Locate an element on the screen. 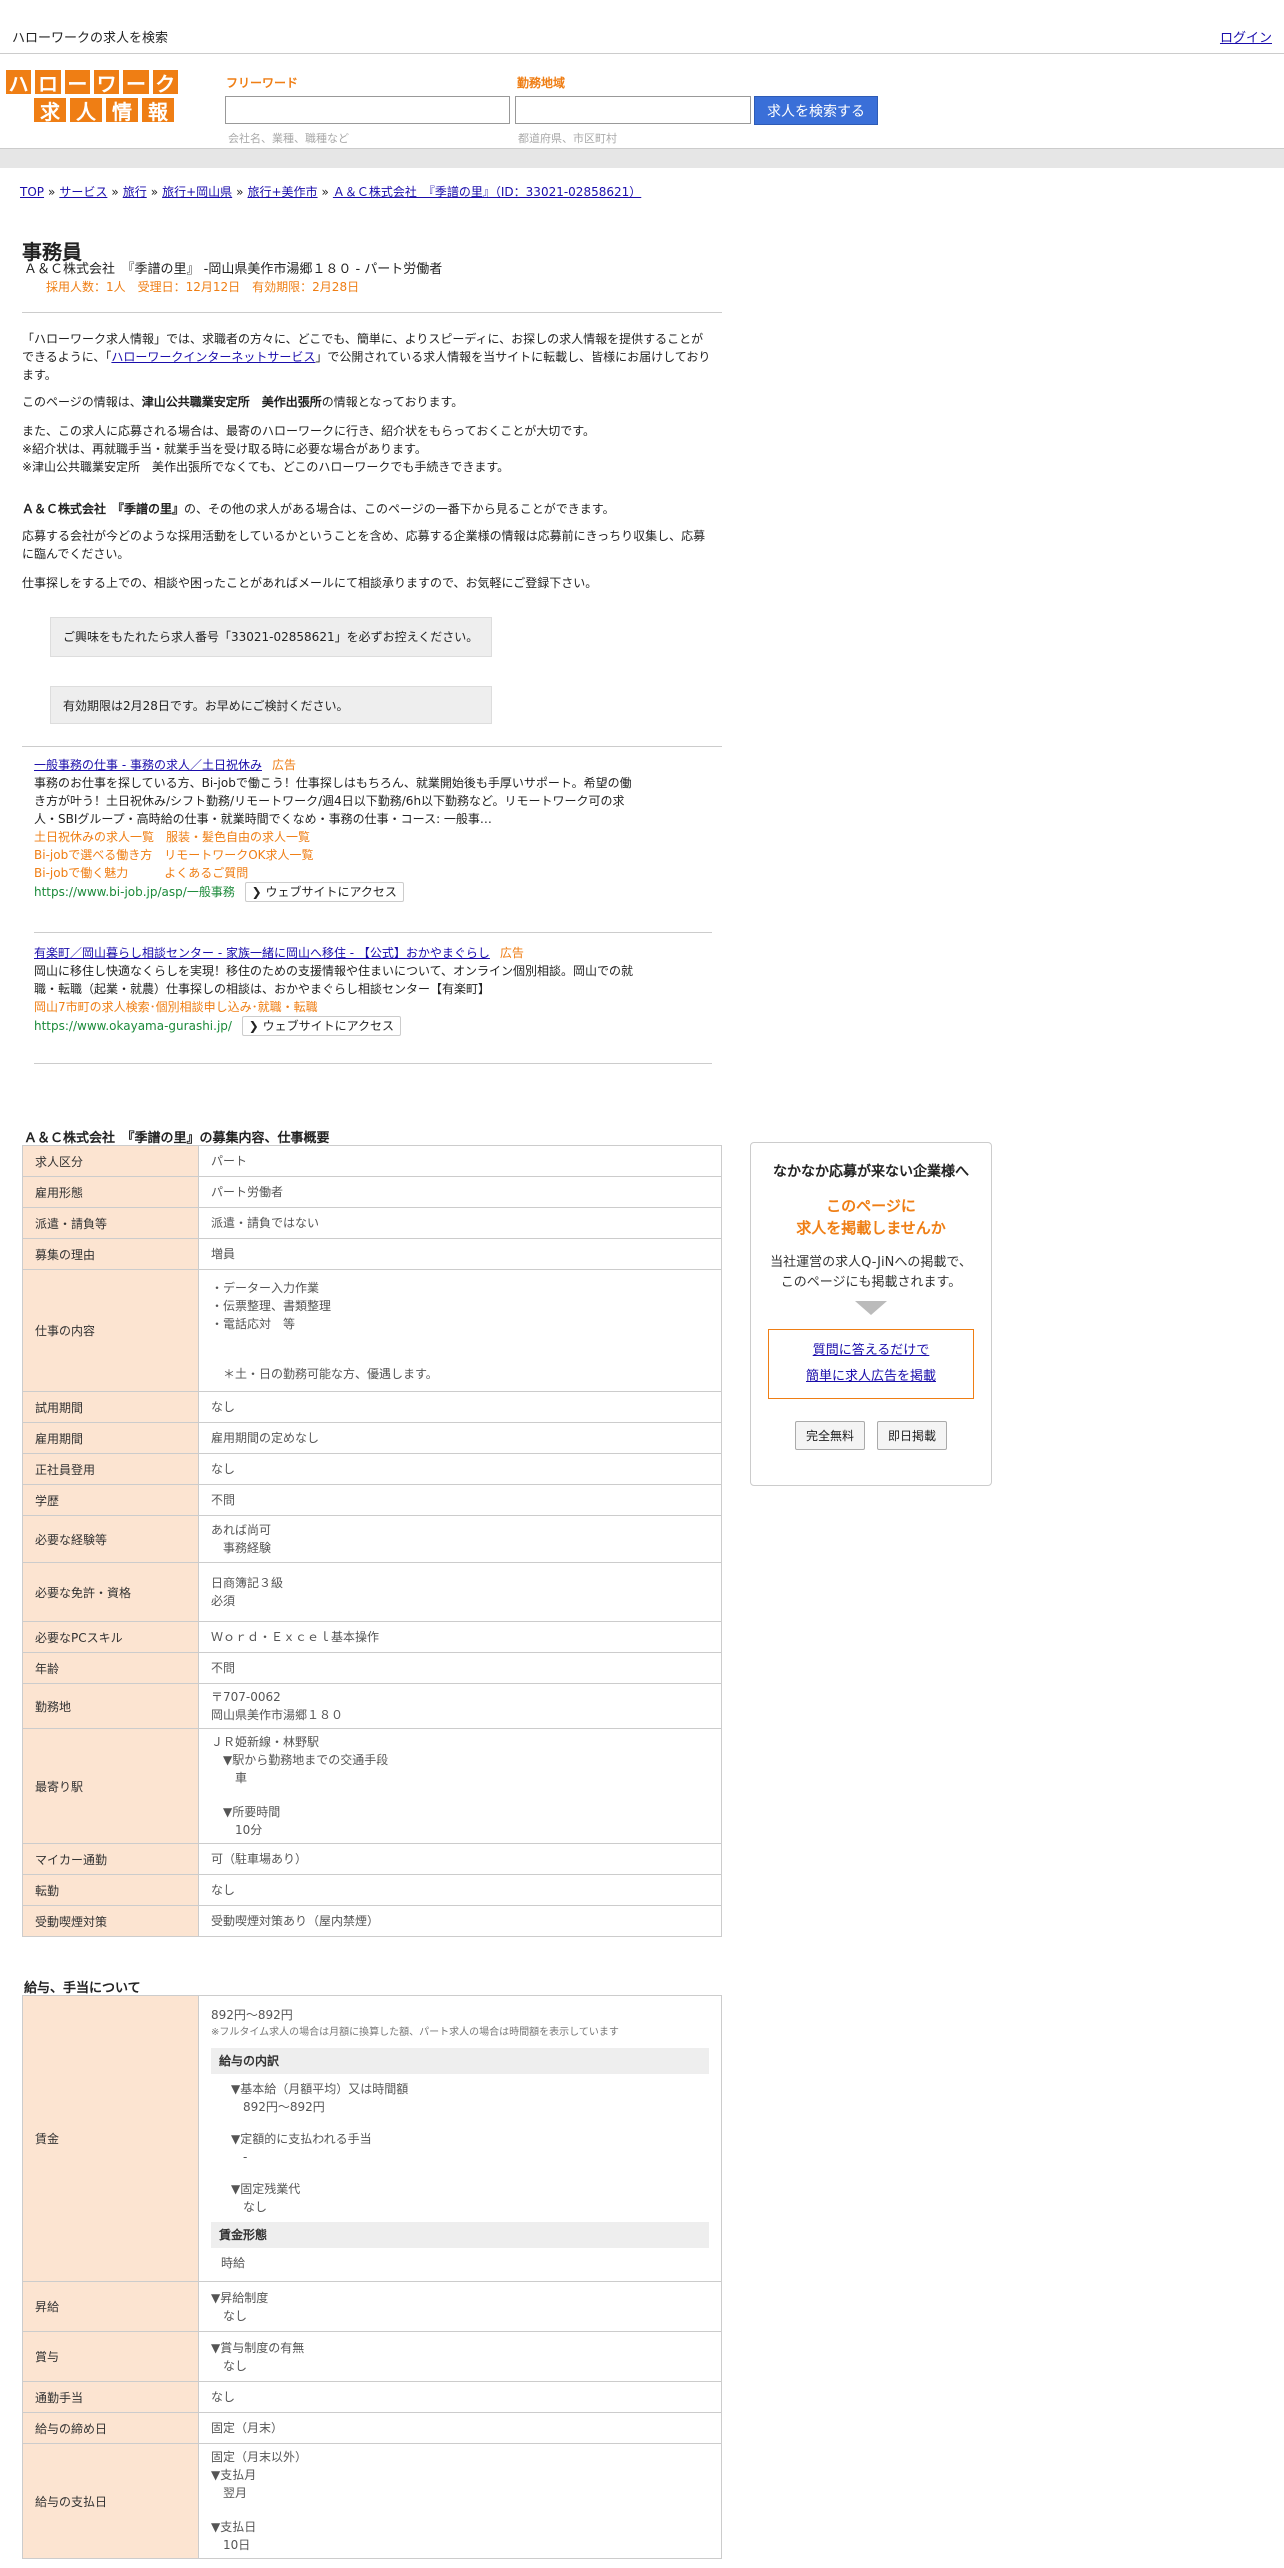 The width and height of the screenshot is (1284, 2568). same-day-button: 即日掲載 is located at coordinates (912, 1435).